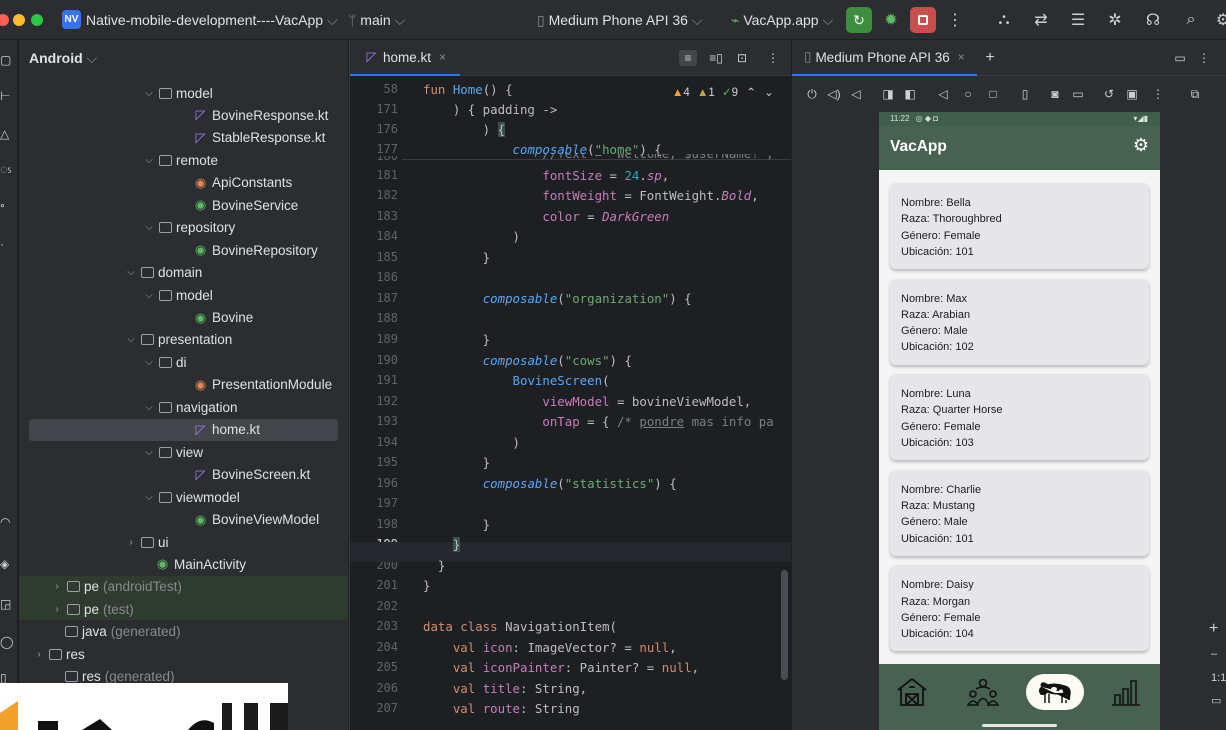 The height and width of the screenshot is (730, 1226). I want to click on tree-item-java: java (generated), so click(183, 632).